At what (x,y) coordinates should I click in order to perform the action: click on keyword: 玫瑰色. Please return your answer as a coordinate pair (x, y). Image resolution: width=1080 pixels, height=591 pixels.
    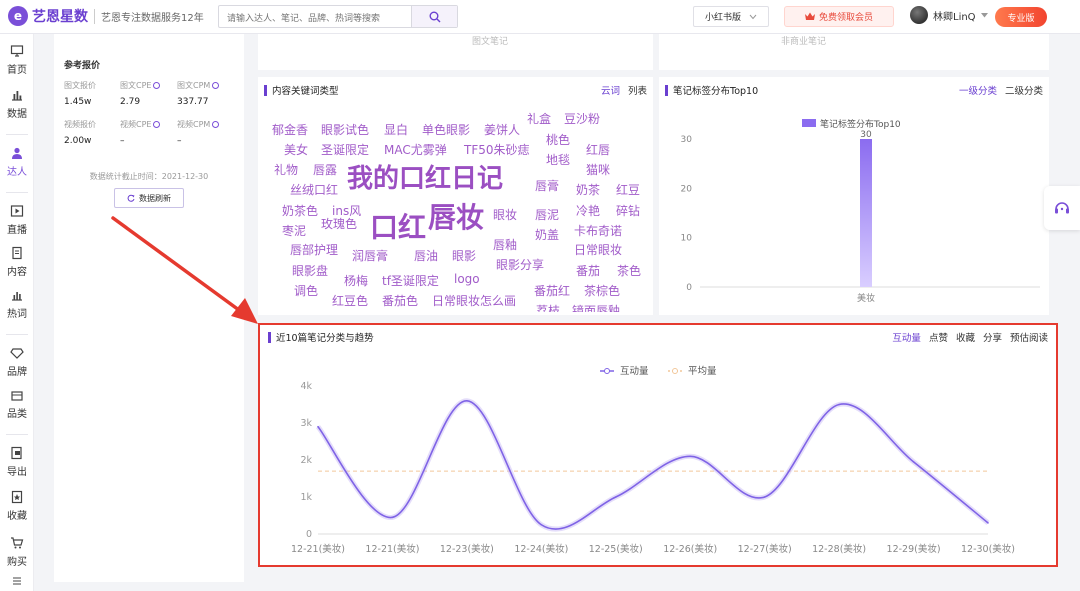
    Looking at the image, I should click on (339, 223).